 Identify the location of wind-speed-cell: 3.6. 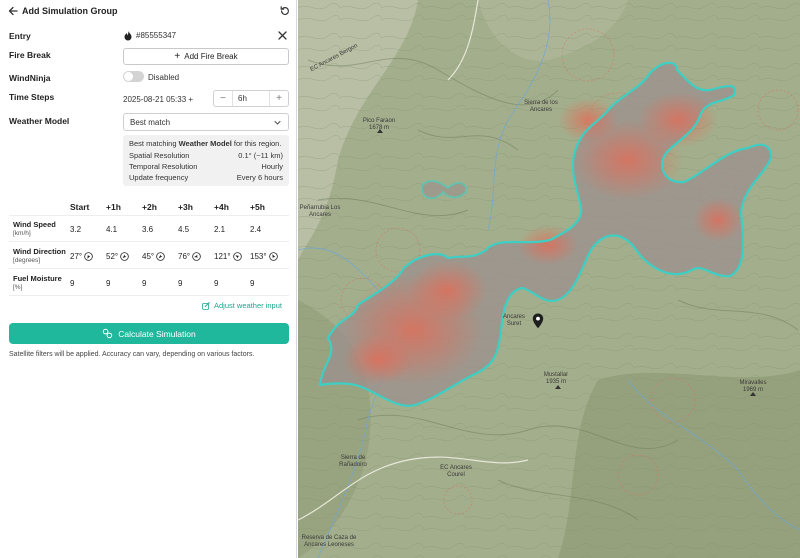
(147, 229).